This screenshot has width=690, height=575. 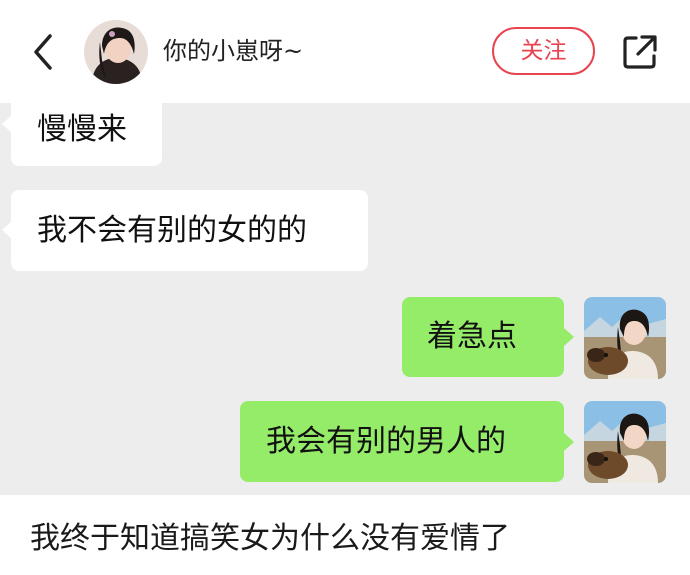 I want to click on received-message: 慢慢来, so click(x=86, y=134).